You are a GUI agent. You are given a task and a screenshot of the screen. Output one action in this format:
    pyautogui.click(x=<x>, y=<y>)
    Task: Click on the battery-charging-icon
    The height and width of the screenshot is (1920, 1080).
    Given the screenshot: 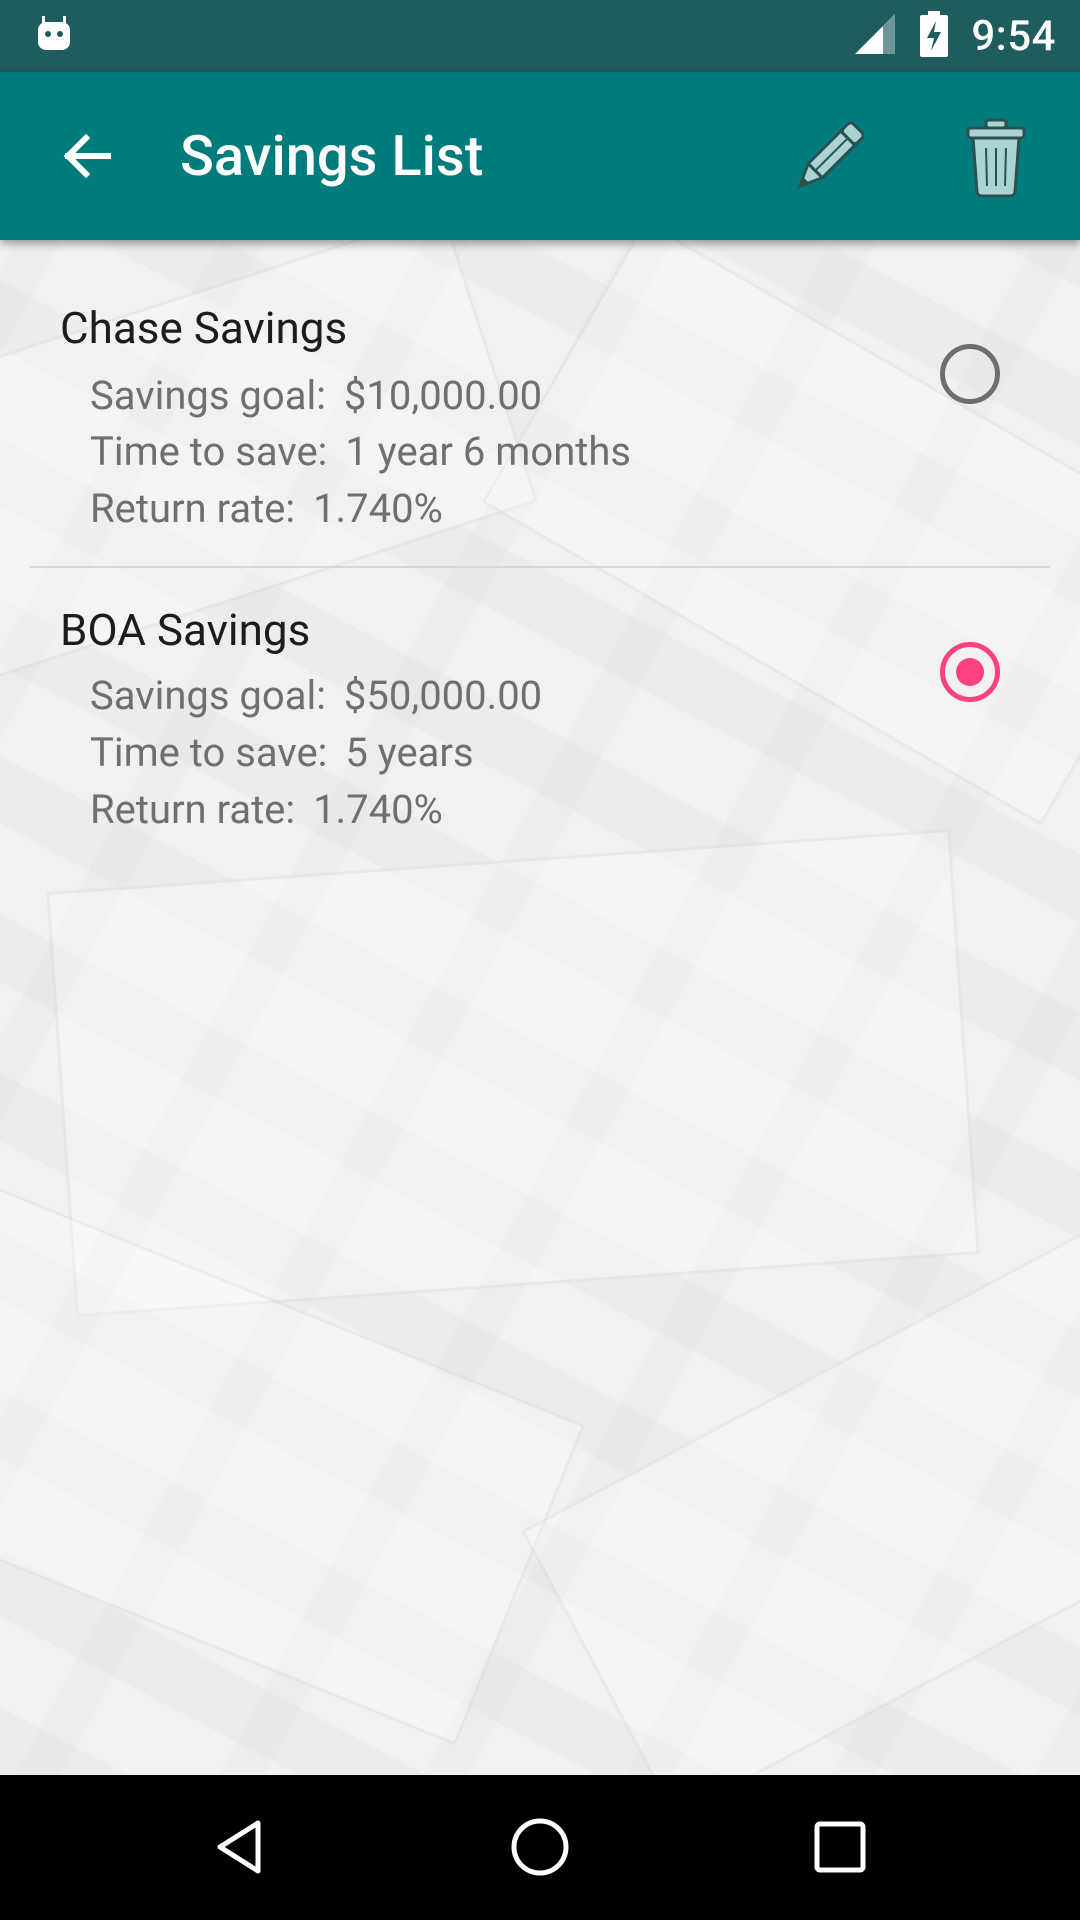 What is the action you would take?
    pyautogui.click(x=934, y=36)
    